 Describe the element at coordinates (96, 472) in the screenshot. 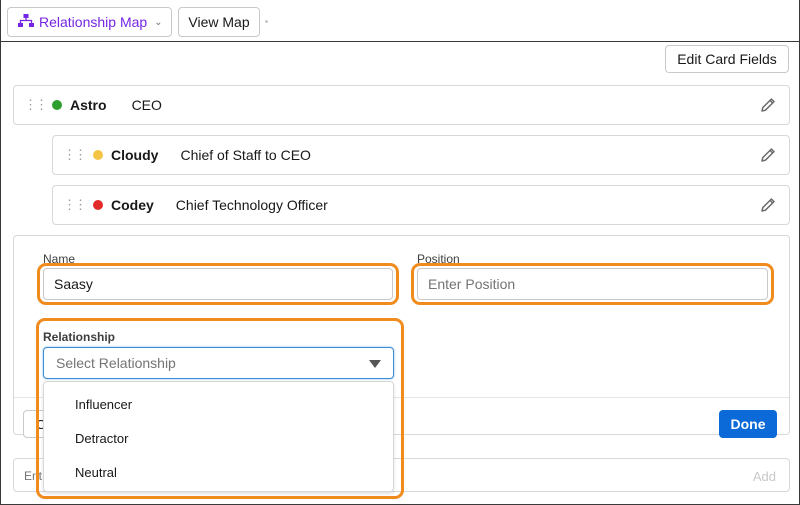

I see `option-neutral: Neutral` at that location.